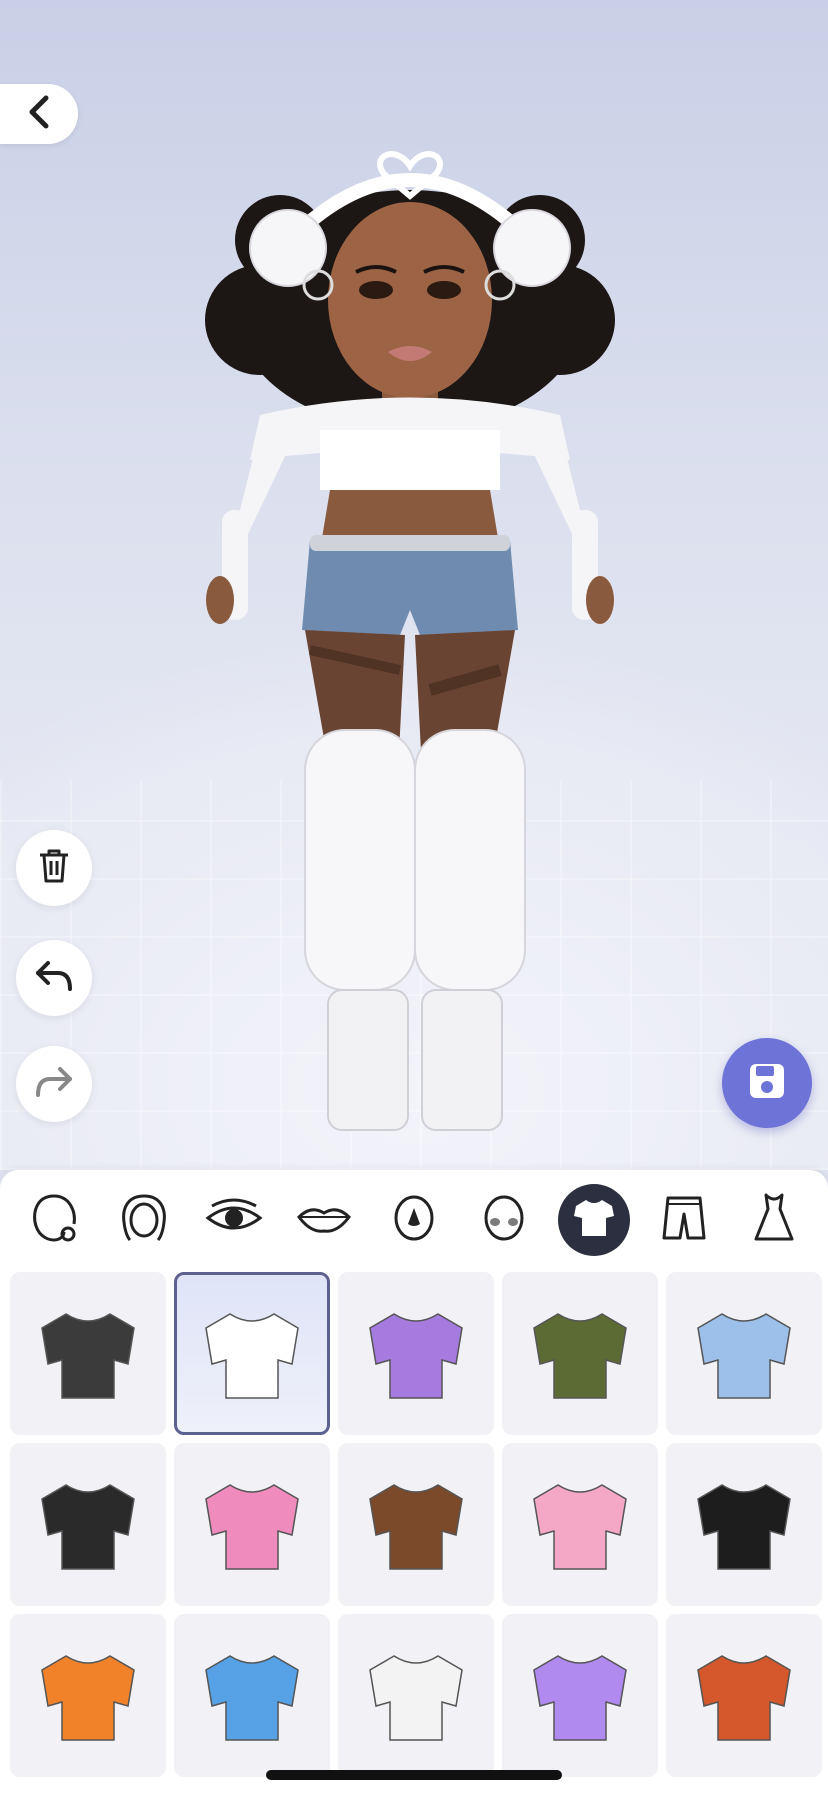 This screenshot has height=1795, width=828. I want to click on tab-hair, so click(144, 1220).